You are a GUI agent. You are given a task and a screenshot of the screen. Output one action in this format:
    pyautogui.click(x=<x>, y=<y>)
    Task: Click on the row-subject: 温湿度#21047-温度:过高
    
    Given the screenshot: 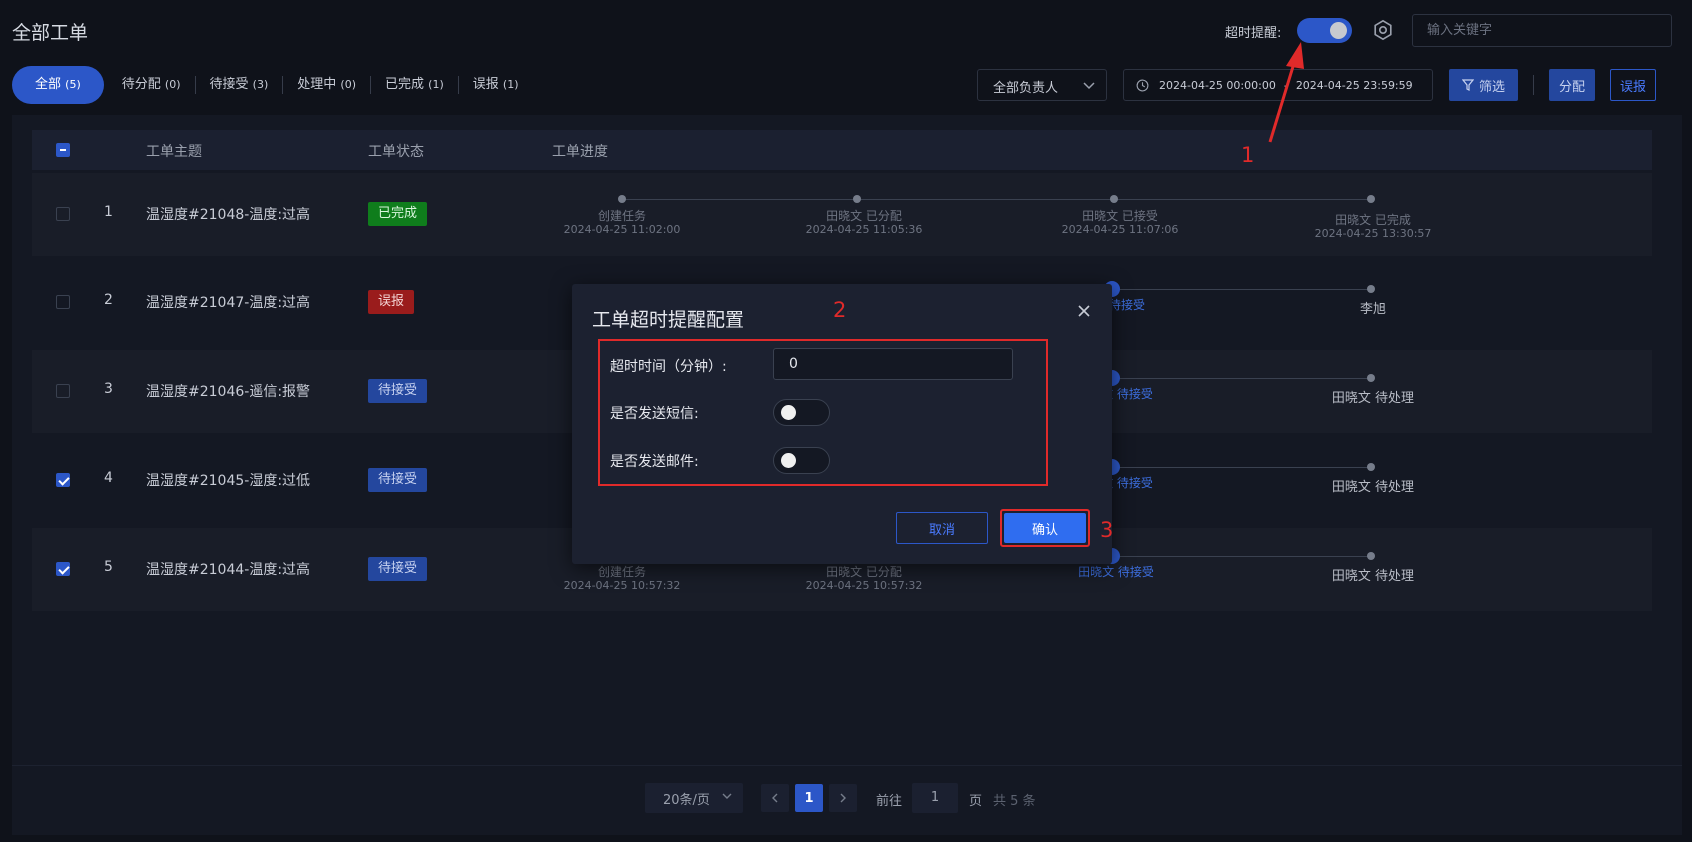 What is the action you would take?
    pyautogui.click(x=228, y=302)
    